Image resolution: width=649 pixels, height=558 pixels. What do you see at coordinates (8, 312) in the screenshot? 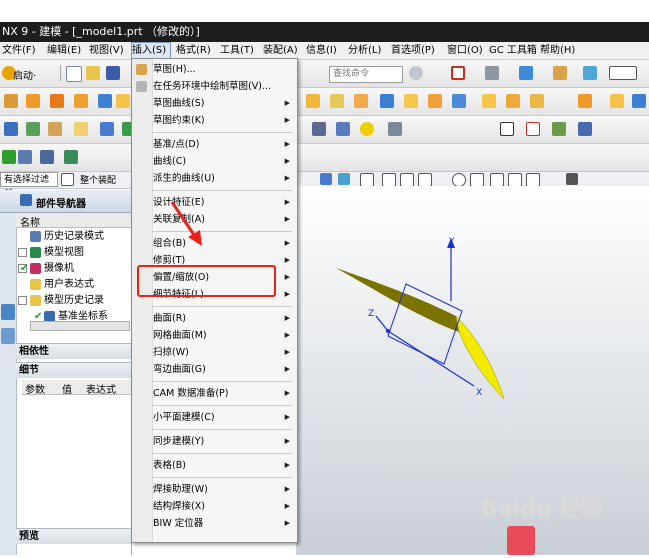
I see `resource-tab-icon` at bounding box center [8, 312].